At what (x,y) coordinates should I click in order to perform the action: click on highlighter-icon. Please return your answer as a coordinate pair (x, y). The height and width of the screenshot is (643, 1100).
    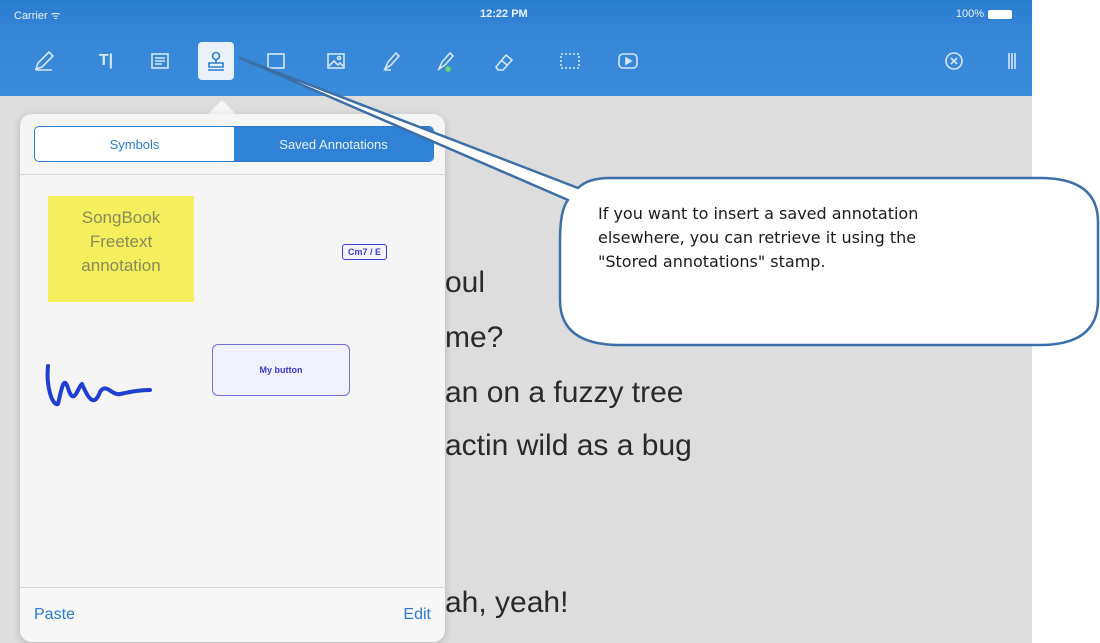
    Looking at the image, I should click on (392, 61).